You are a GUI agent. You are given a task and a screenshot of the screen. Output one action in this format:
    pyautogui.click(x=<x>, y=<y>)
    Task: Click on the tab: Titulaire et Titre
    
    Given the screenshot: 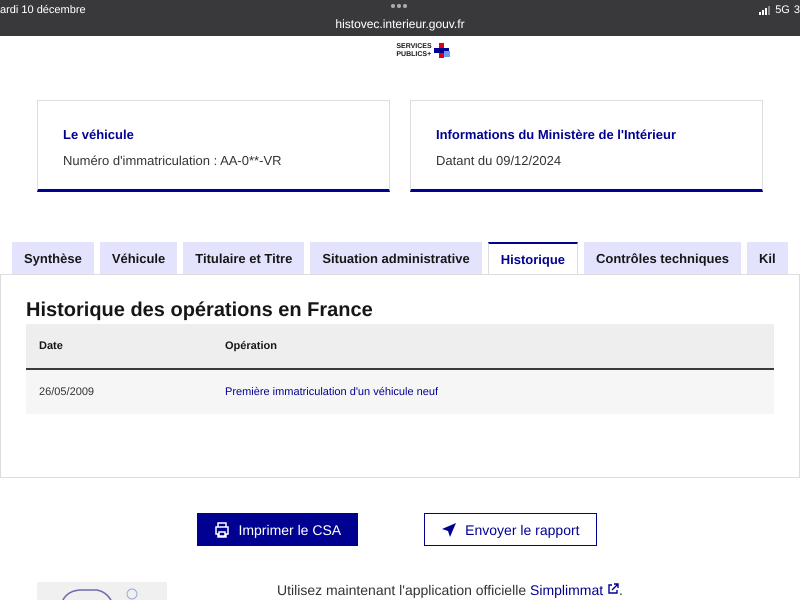 What is the action you would take?
    pyautogui.click(x=243, y=258)
    